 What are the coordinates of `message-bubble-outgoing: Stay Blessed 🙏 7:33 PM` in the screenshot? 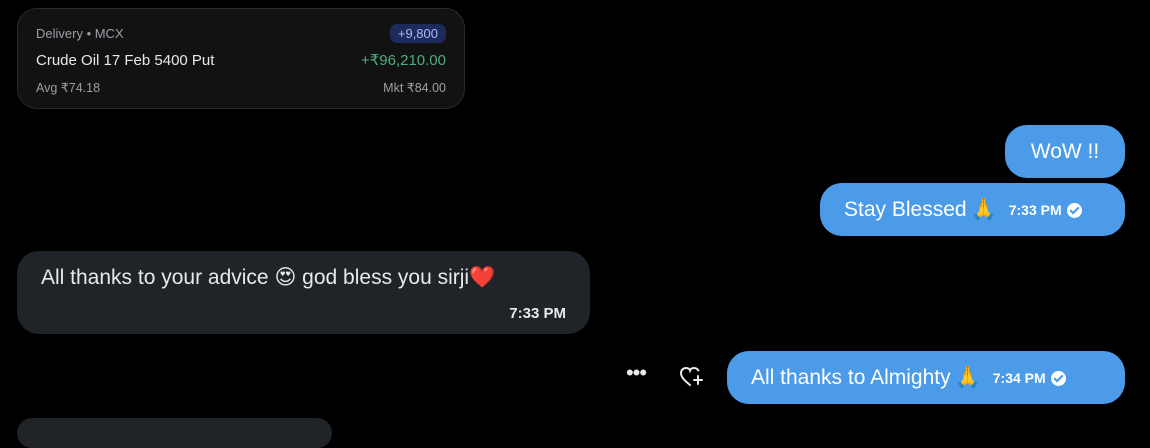 It's located at (972, 209).